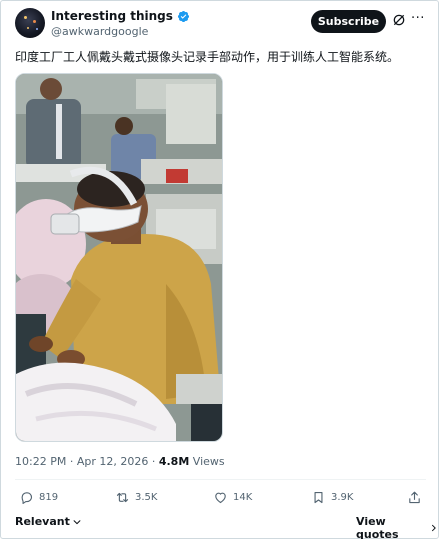 This screenshot has width=439, height=539. What do you see at coordinates (40, 461) in the screenshot?
I see `post-time: 10:22 PM` at bounding box center [40, 461].